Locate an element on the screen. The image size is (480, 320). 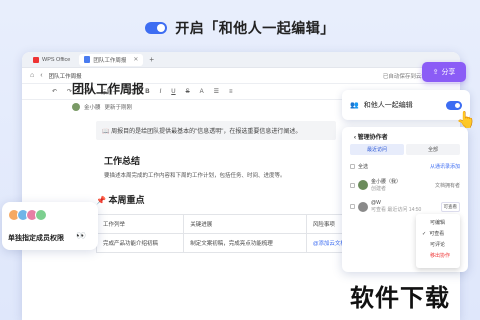
feature-banner: 开启「和他人一起编辑」 is located at coordinates (240, 28).